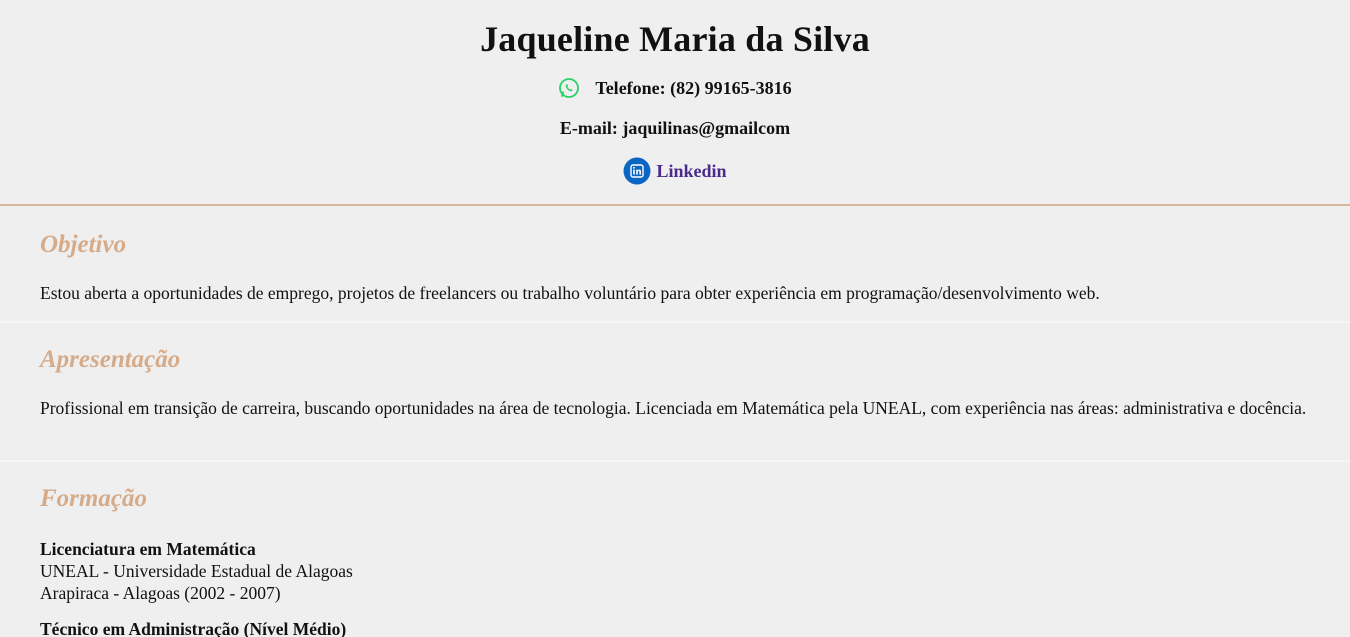  What do you see at coordinates (148, 549) in the screenshot?
I see `course-title: Licenciatura em Matemática` at bounding box center [148, 549].